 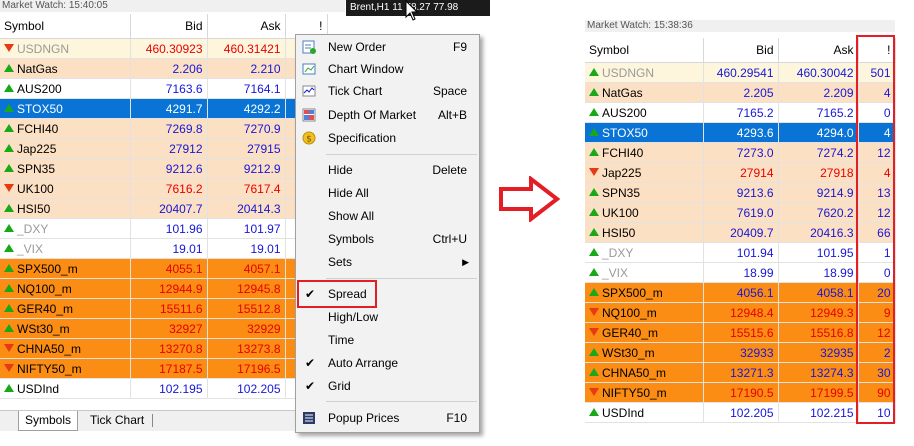 What do you see at coordinates (387, 115) in the screenshot?
I see `menu-item-depth-of-market: Depth Of Market Alt+B` at bounding box center [387, 115].